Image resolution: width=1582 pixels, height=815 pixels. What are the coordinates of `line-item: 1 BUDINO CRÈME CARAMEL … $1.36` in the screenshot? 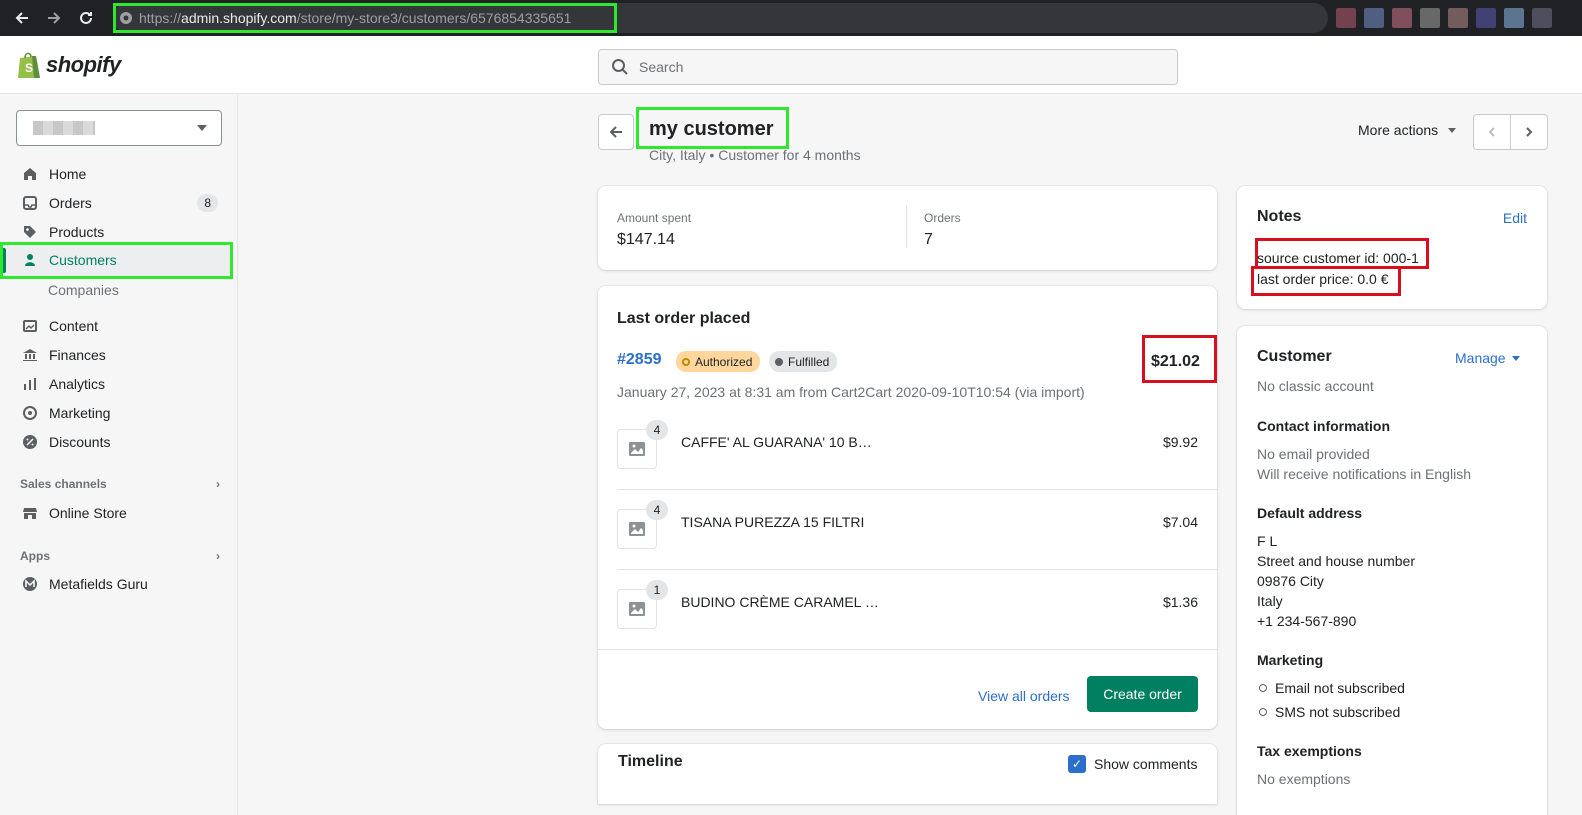 It's located at (907, 609).